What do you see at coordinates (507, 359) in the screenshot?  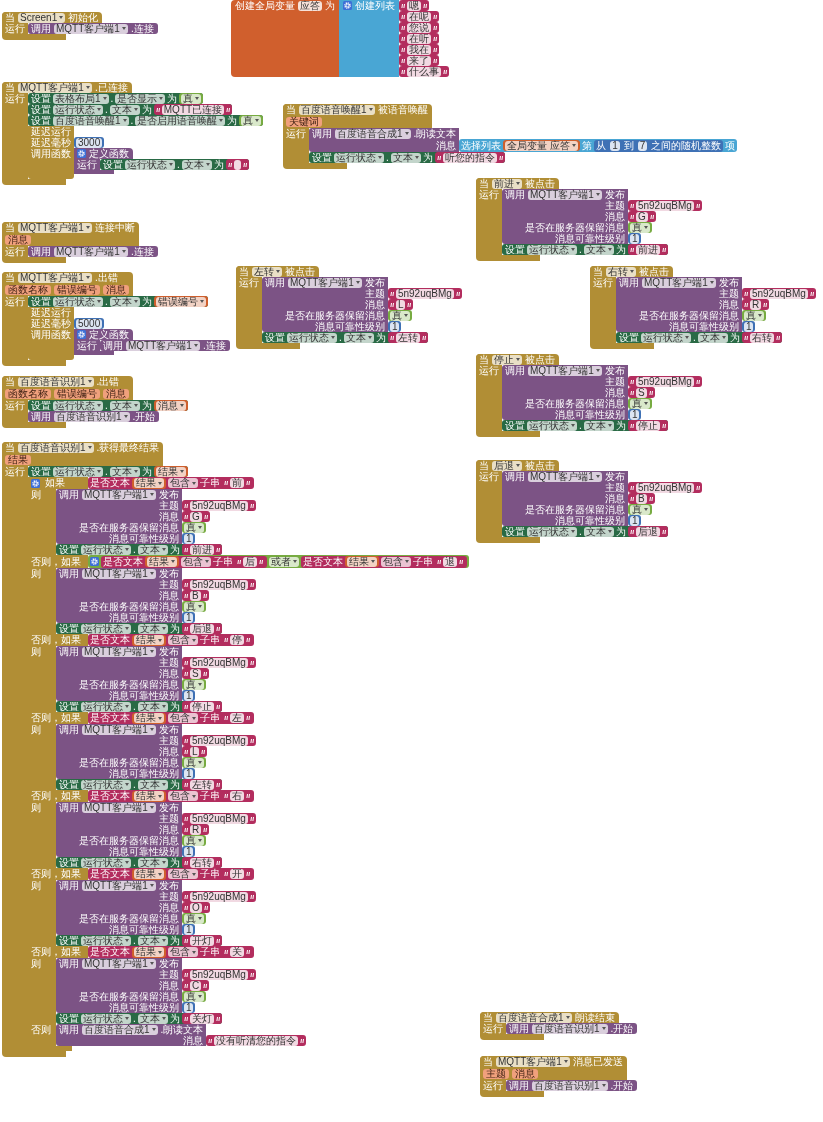 I see `component-dropdown: 停止` at bounding box center [507, 359].